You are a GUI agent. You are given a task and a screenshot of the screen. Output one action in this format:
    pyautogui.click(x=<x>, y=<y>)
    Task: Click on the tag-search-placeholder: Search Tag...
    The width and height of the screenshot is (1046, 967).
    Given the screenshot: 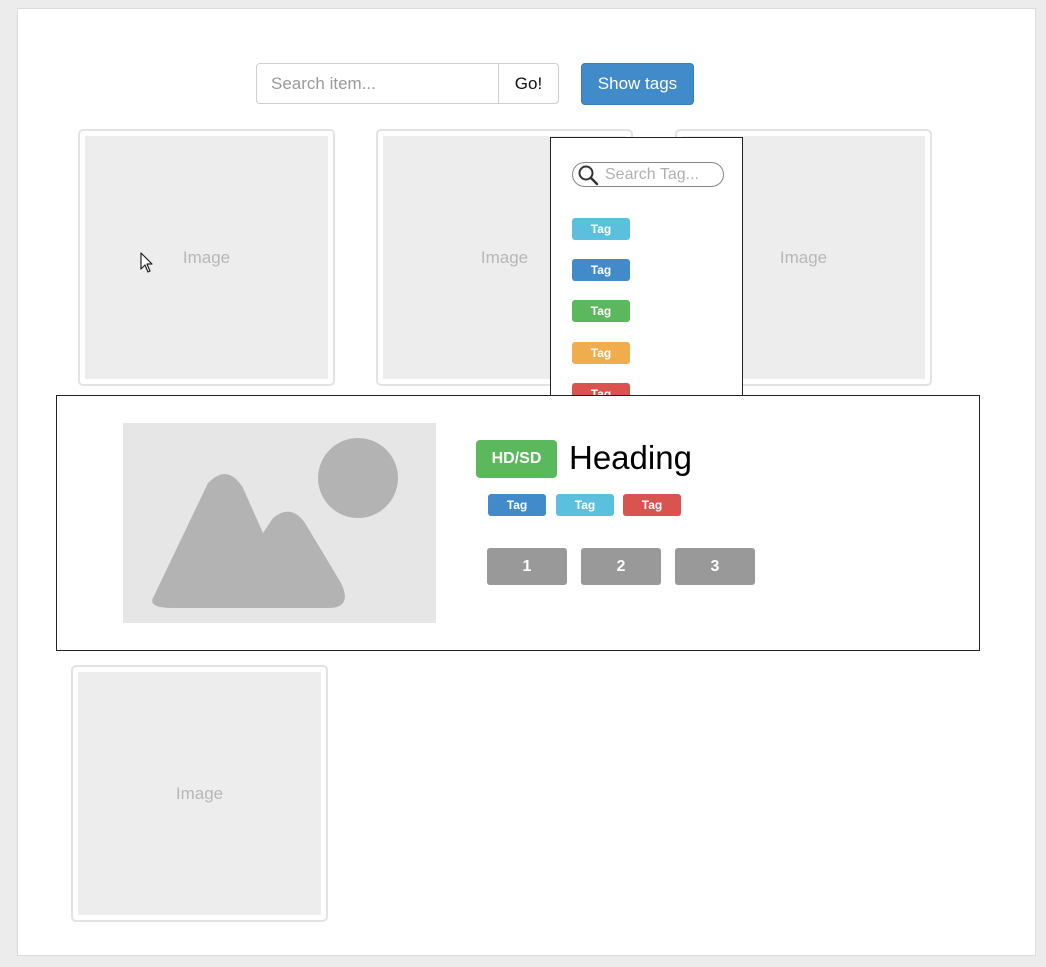 What is the action you would take?
    pyautogui.click(x=652, y=174)
    